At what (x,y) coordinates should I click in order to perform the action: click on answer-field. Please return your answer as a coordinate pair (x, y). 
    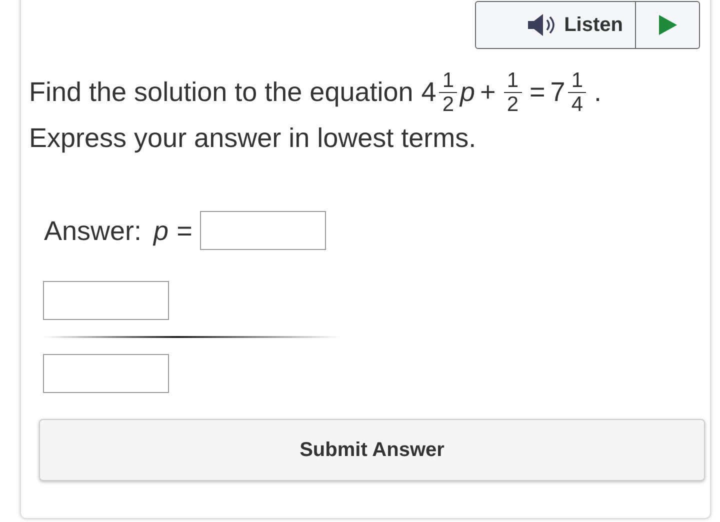
    Looking at the image, I should click on (263, 230).